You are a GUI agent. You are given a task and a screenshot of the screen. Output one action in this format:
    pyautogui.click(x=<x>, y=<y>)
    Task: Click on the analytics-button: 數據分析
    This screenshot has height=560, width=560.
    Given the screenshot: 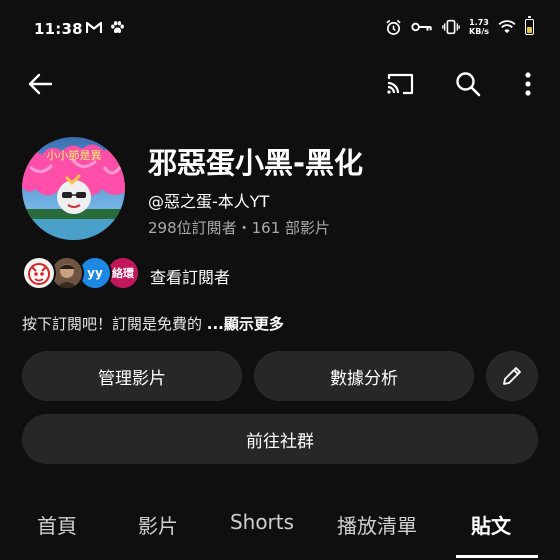 What is the action you would take?
    pyautogui.click(x=364, y=376)
    